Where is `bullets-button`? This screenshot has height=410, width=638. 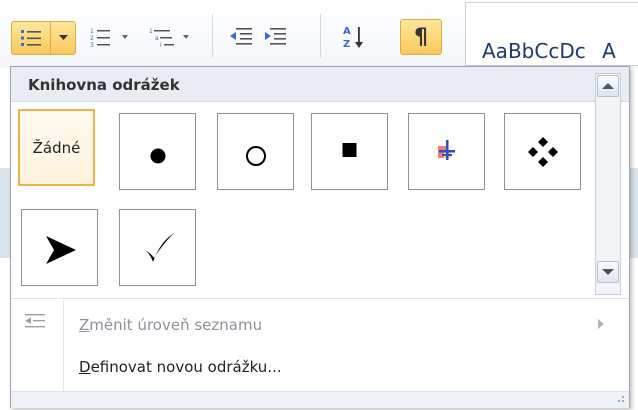 bullets-button is located at coordinates (31, 38).